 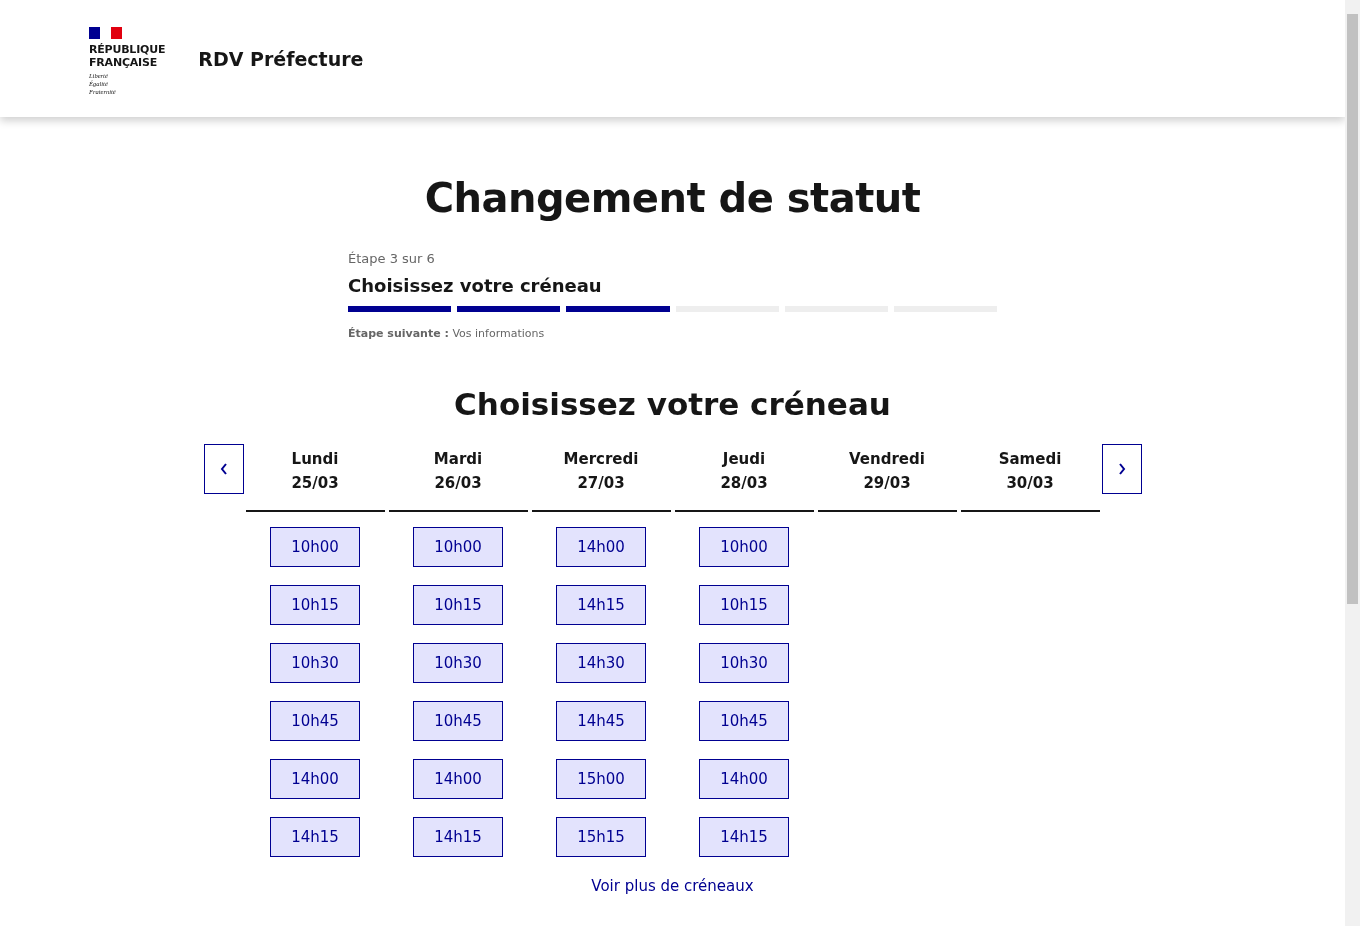 I want to click on time-slot-button: 15h15, so click(x=601, y=837).